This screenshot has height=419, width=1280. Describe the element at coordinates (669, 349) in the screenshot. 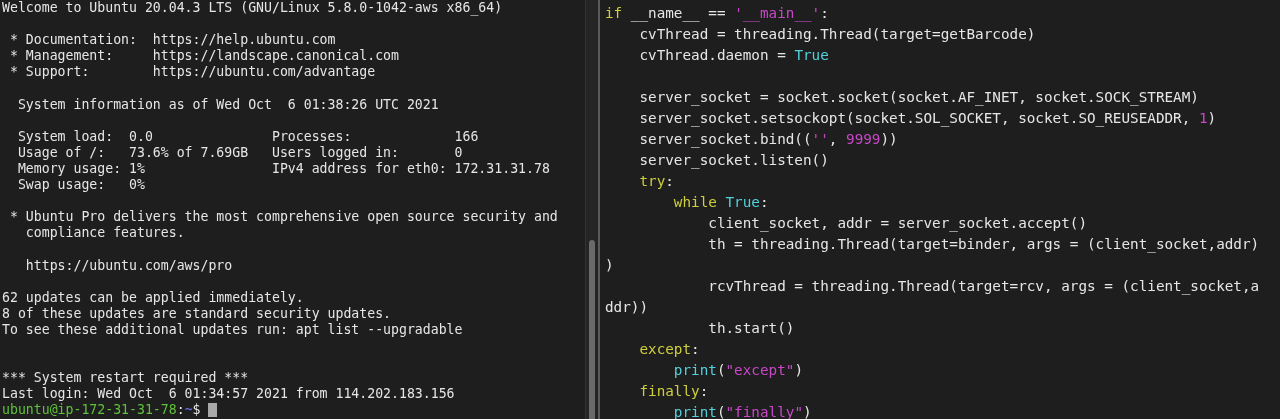

I see `code-line: except:` at that location.